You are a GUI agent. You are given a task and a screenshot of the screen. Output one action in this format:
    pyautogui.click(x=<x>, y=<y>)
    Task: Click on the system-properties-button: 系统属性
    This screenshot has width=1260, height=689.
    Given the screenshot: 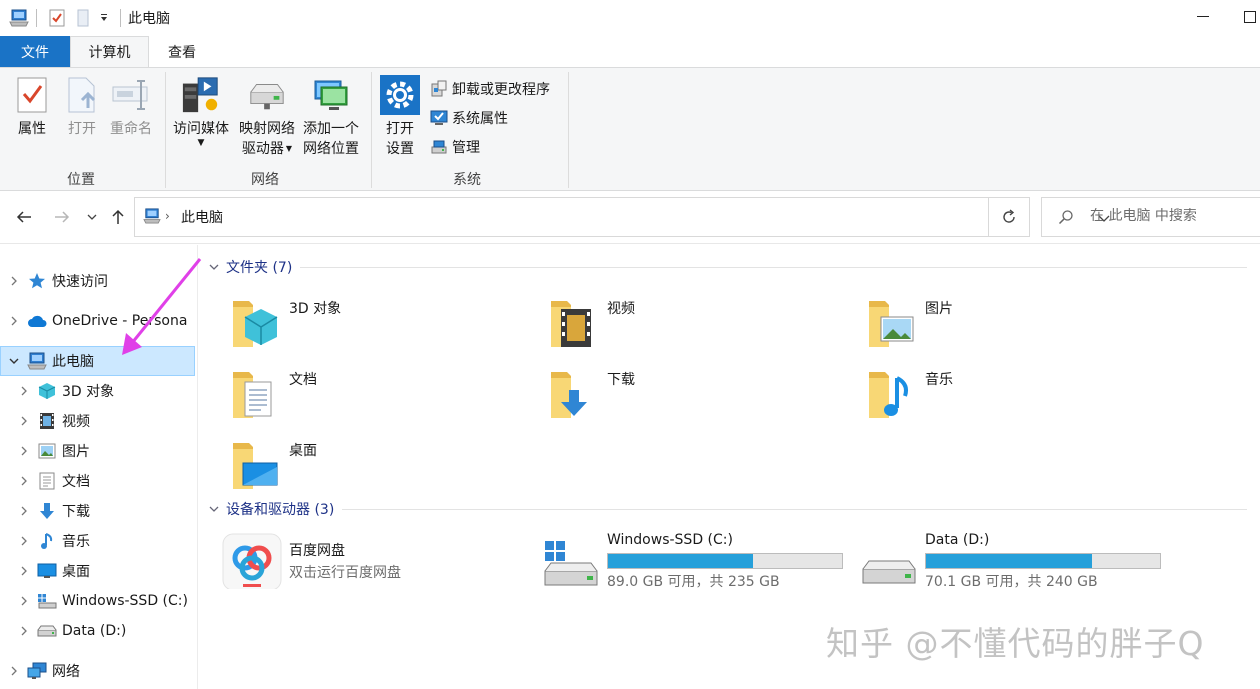 What is the action you would take?
    pyautogui.click(x=468, y=118)
    